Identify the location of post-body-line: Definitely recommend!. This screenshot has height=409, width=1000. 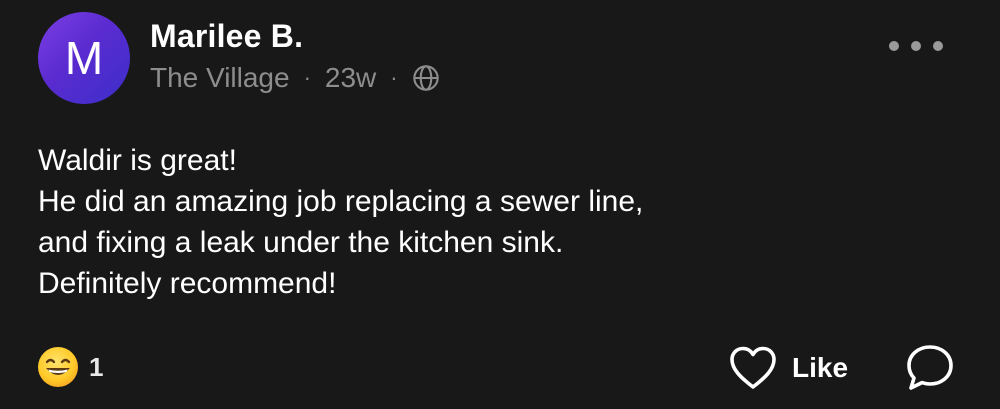
(187, 283).